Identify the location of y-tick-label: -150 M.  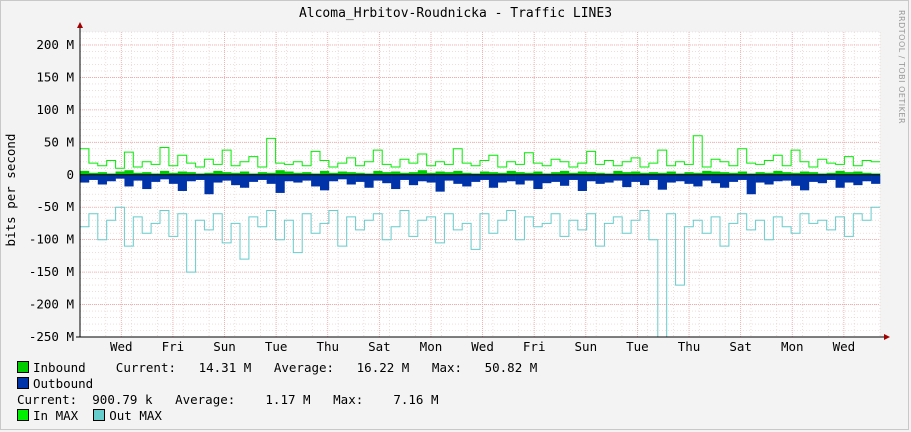
(51, 271).